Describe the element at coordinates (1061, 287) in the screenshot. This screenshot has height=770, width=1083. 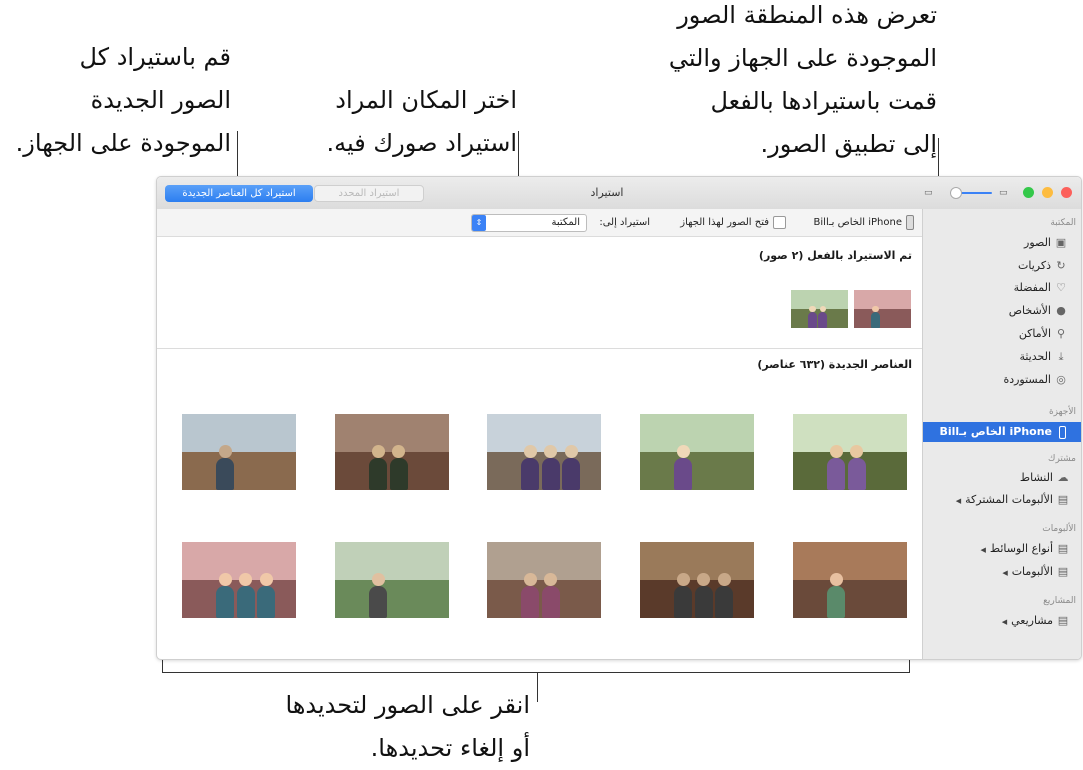
I see `heart-icon: ♡` at that location.